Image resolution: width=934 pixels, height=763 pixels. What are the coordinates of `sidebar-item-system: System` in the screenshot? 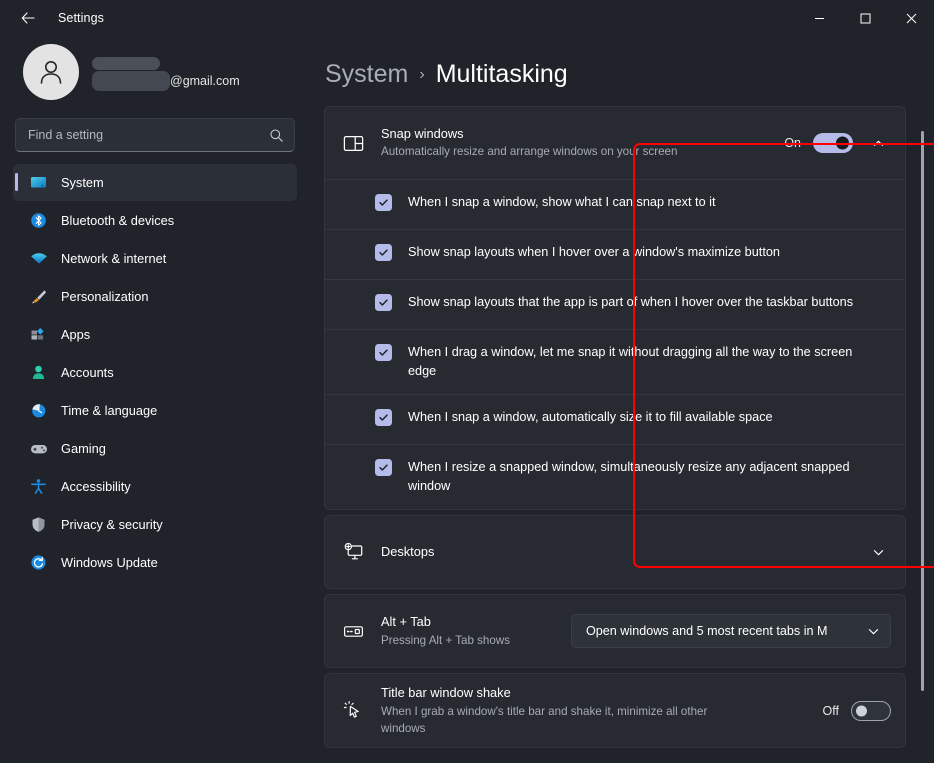 It's located at (155, 182).